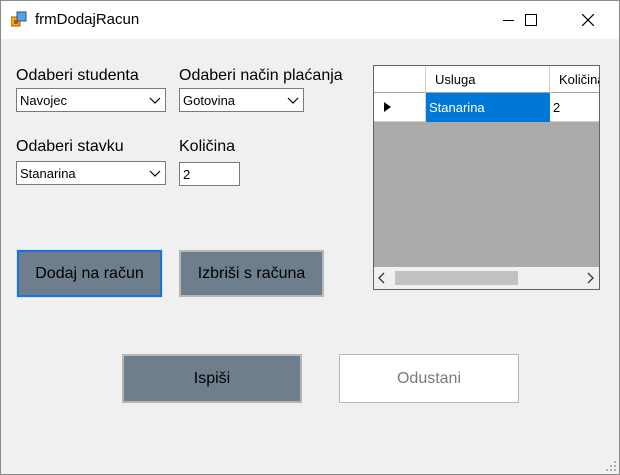  I want to click on cancel-button: Odustani, so click(429, 378).